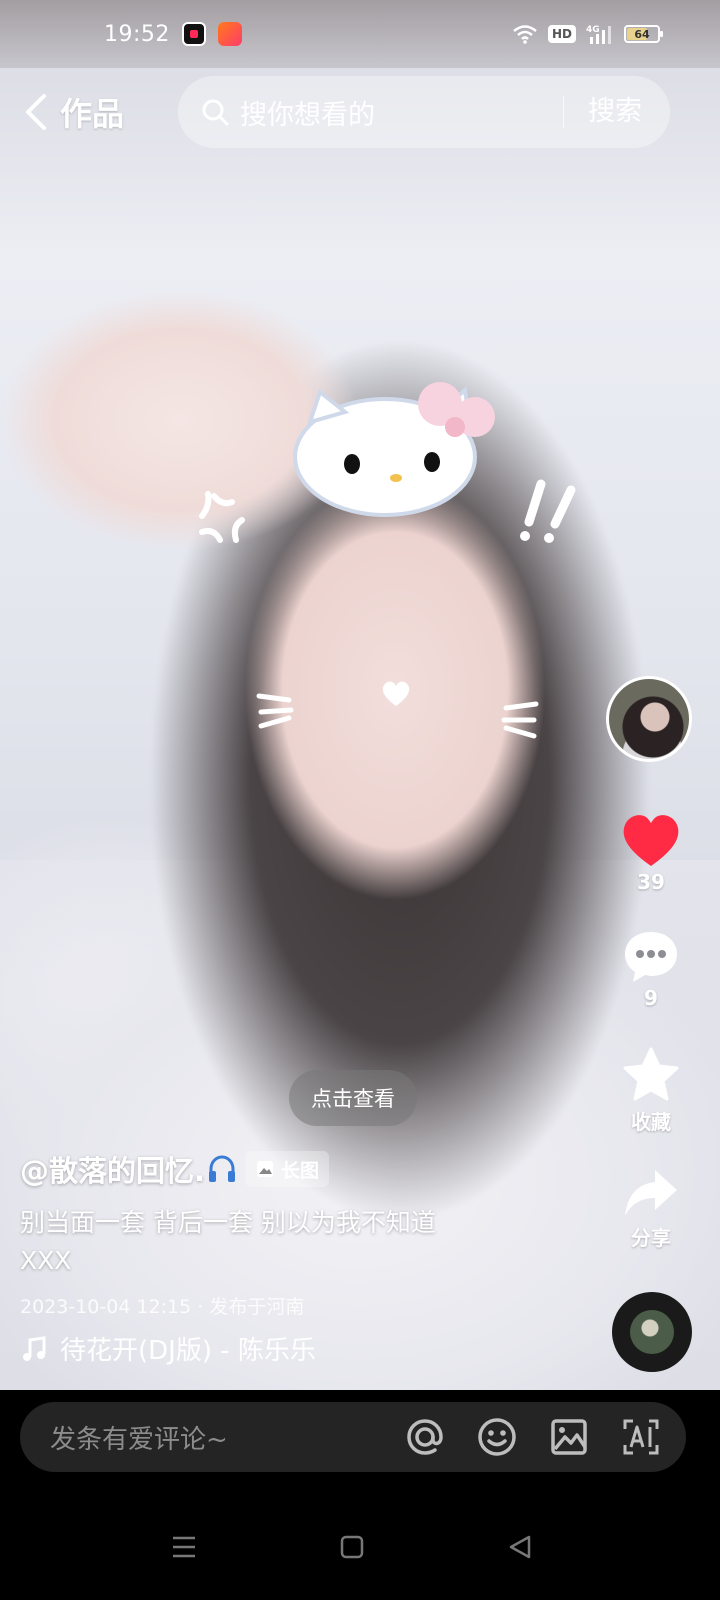 The width and height of the screenshot is (720, 1600). Describe the element at coordinates (651, 1193) in the screenshot. I see `share-arrow-icon` at that location.